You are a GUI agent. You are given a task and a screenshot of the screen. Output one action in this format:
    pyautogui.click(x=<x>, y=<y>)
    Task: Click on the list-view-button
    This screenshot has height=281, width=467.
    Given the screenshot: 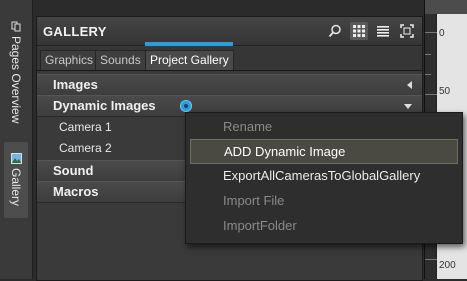 What is the action you would take?
    pyautogui.click(x=383, y=31)
    